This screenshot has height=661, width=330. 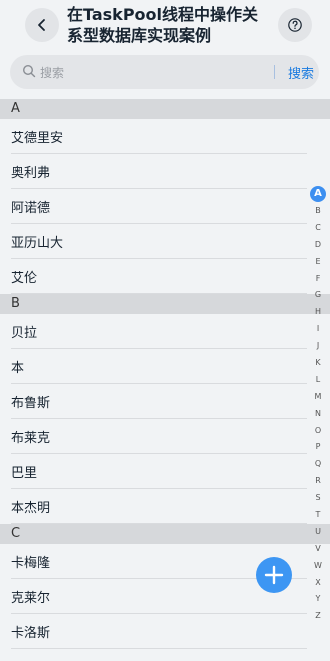 I want to click on list-item: 阿诺德, so click(x=165, y=206).